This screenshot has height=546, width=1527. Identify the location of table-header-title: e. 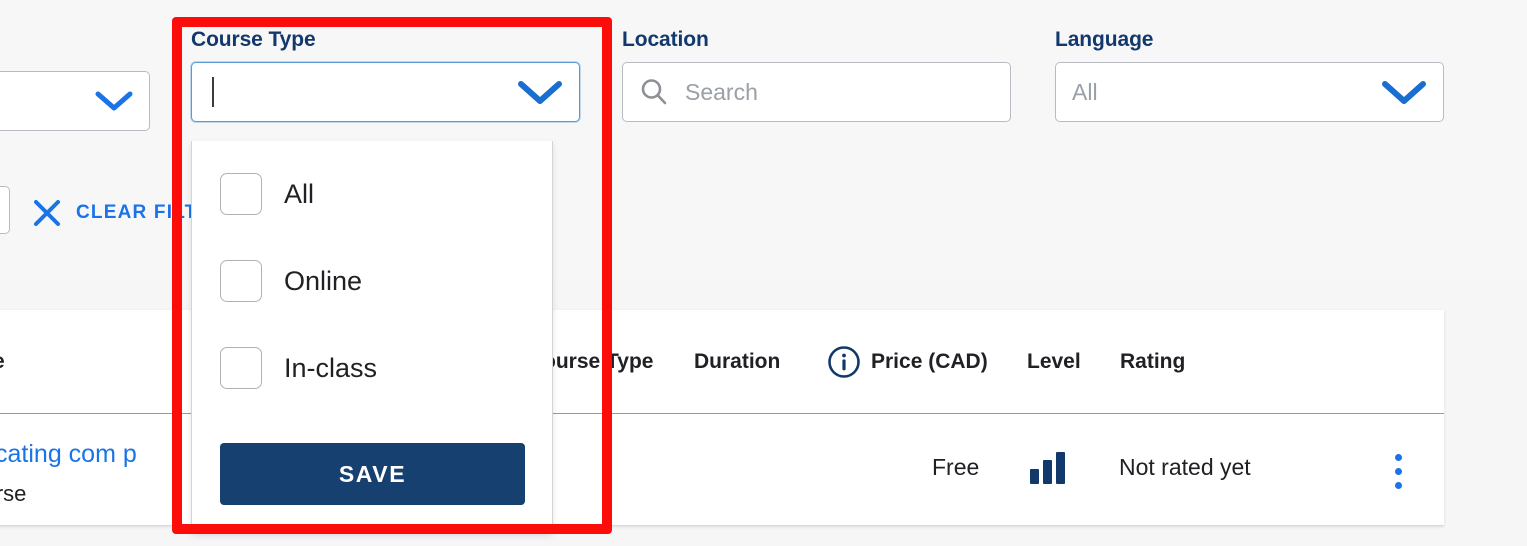
(2, 362).